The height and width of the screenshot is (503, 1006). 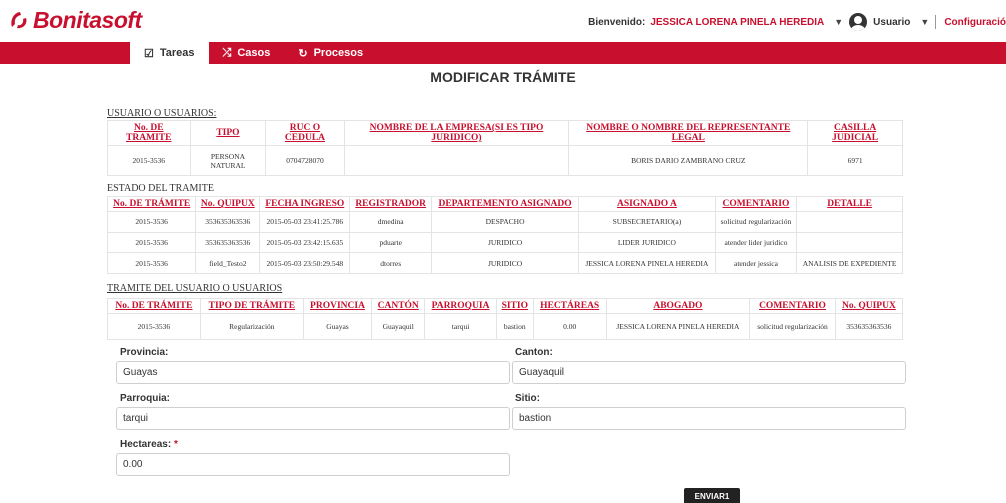 What do you see at coordinates (688, 133) in the screenshot?
I see `column-header: NOMBRE O NOMBRE DEL REPRESENTANTE LEGAL` at bounding box center [688, 133].